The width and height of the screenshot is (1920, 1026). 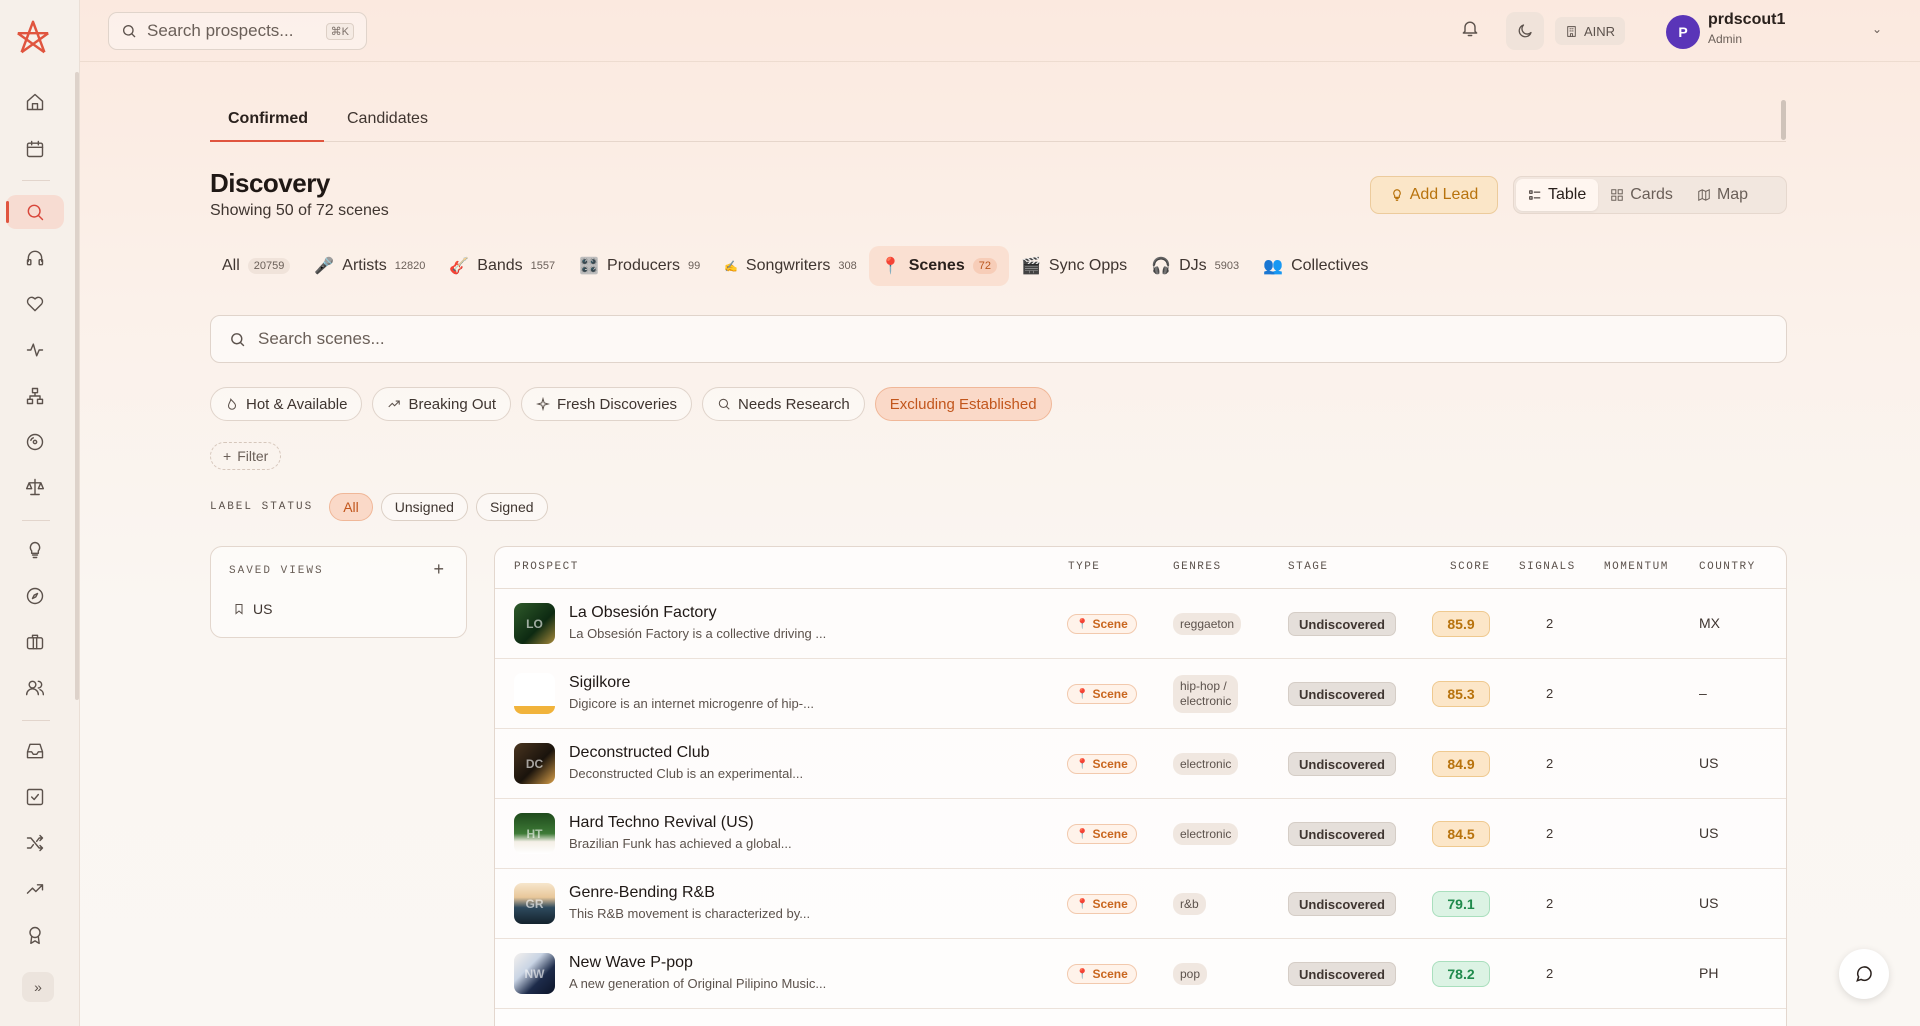 I want to click on column-header-type: TYPE, so click(x=1084, y=567).